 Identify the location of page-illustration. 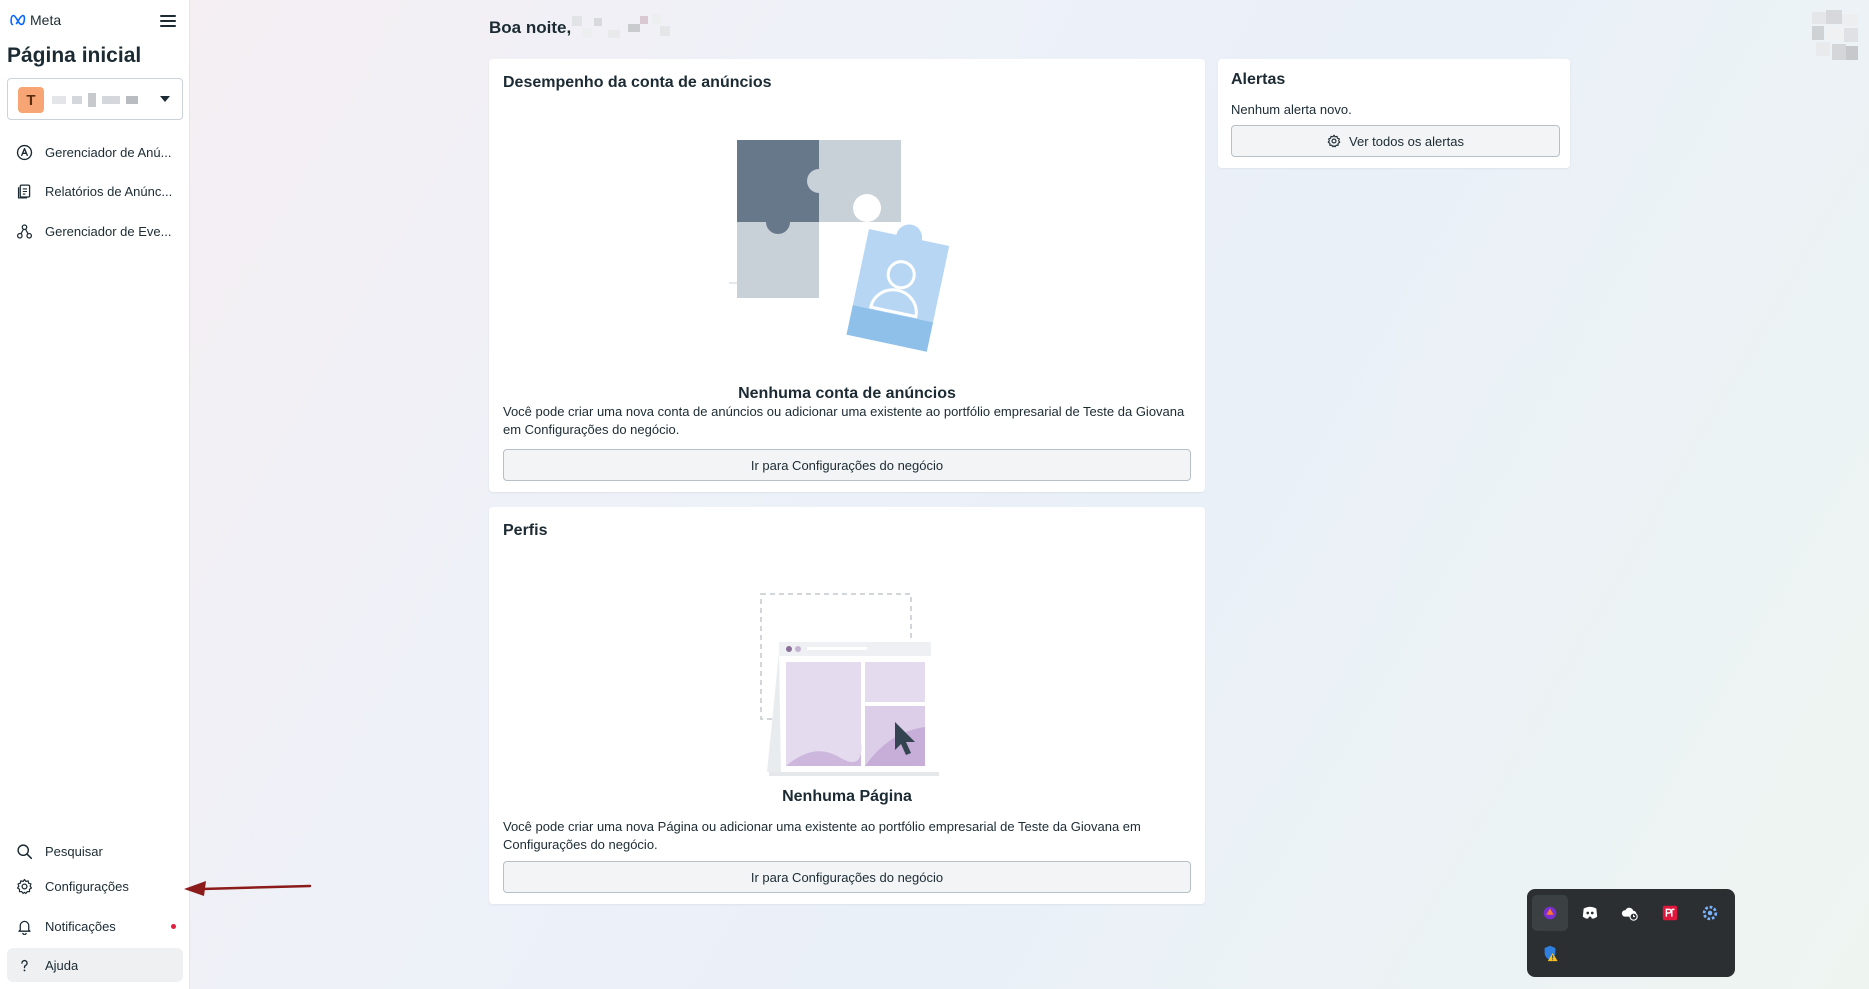
(849, 684).